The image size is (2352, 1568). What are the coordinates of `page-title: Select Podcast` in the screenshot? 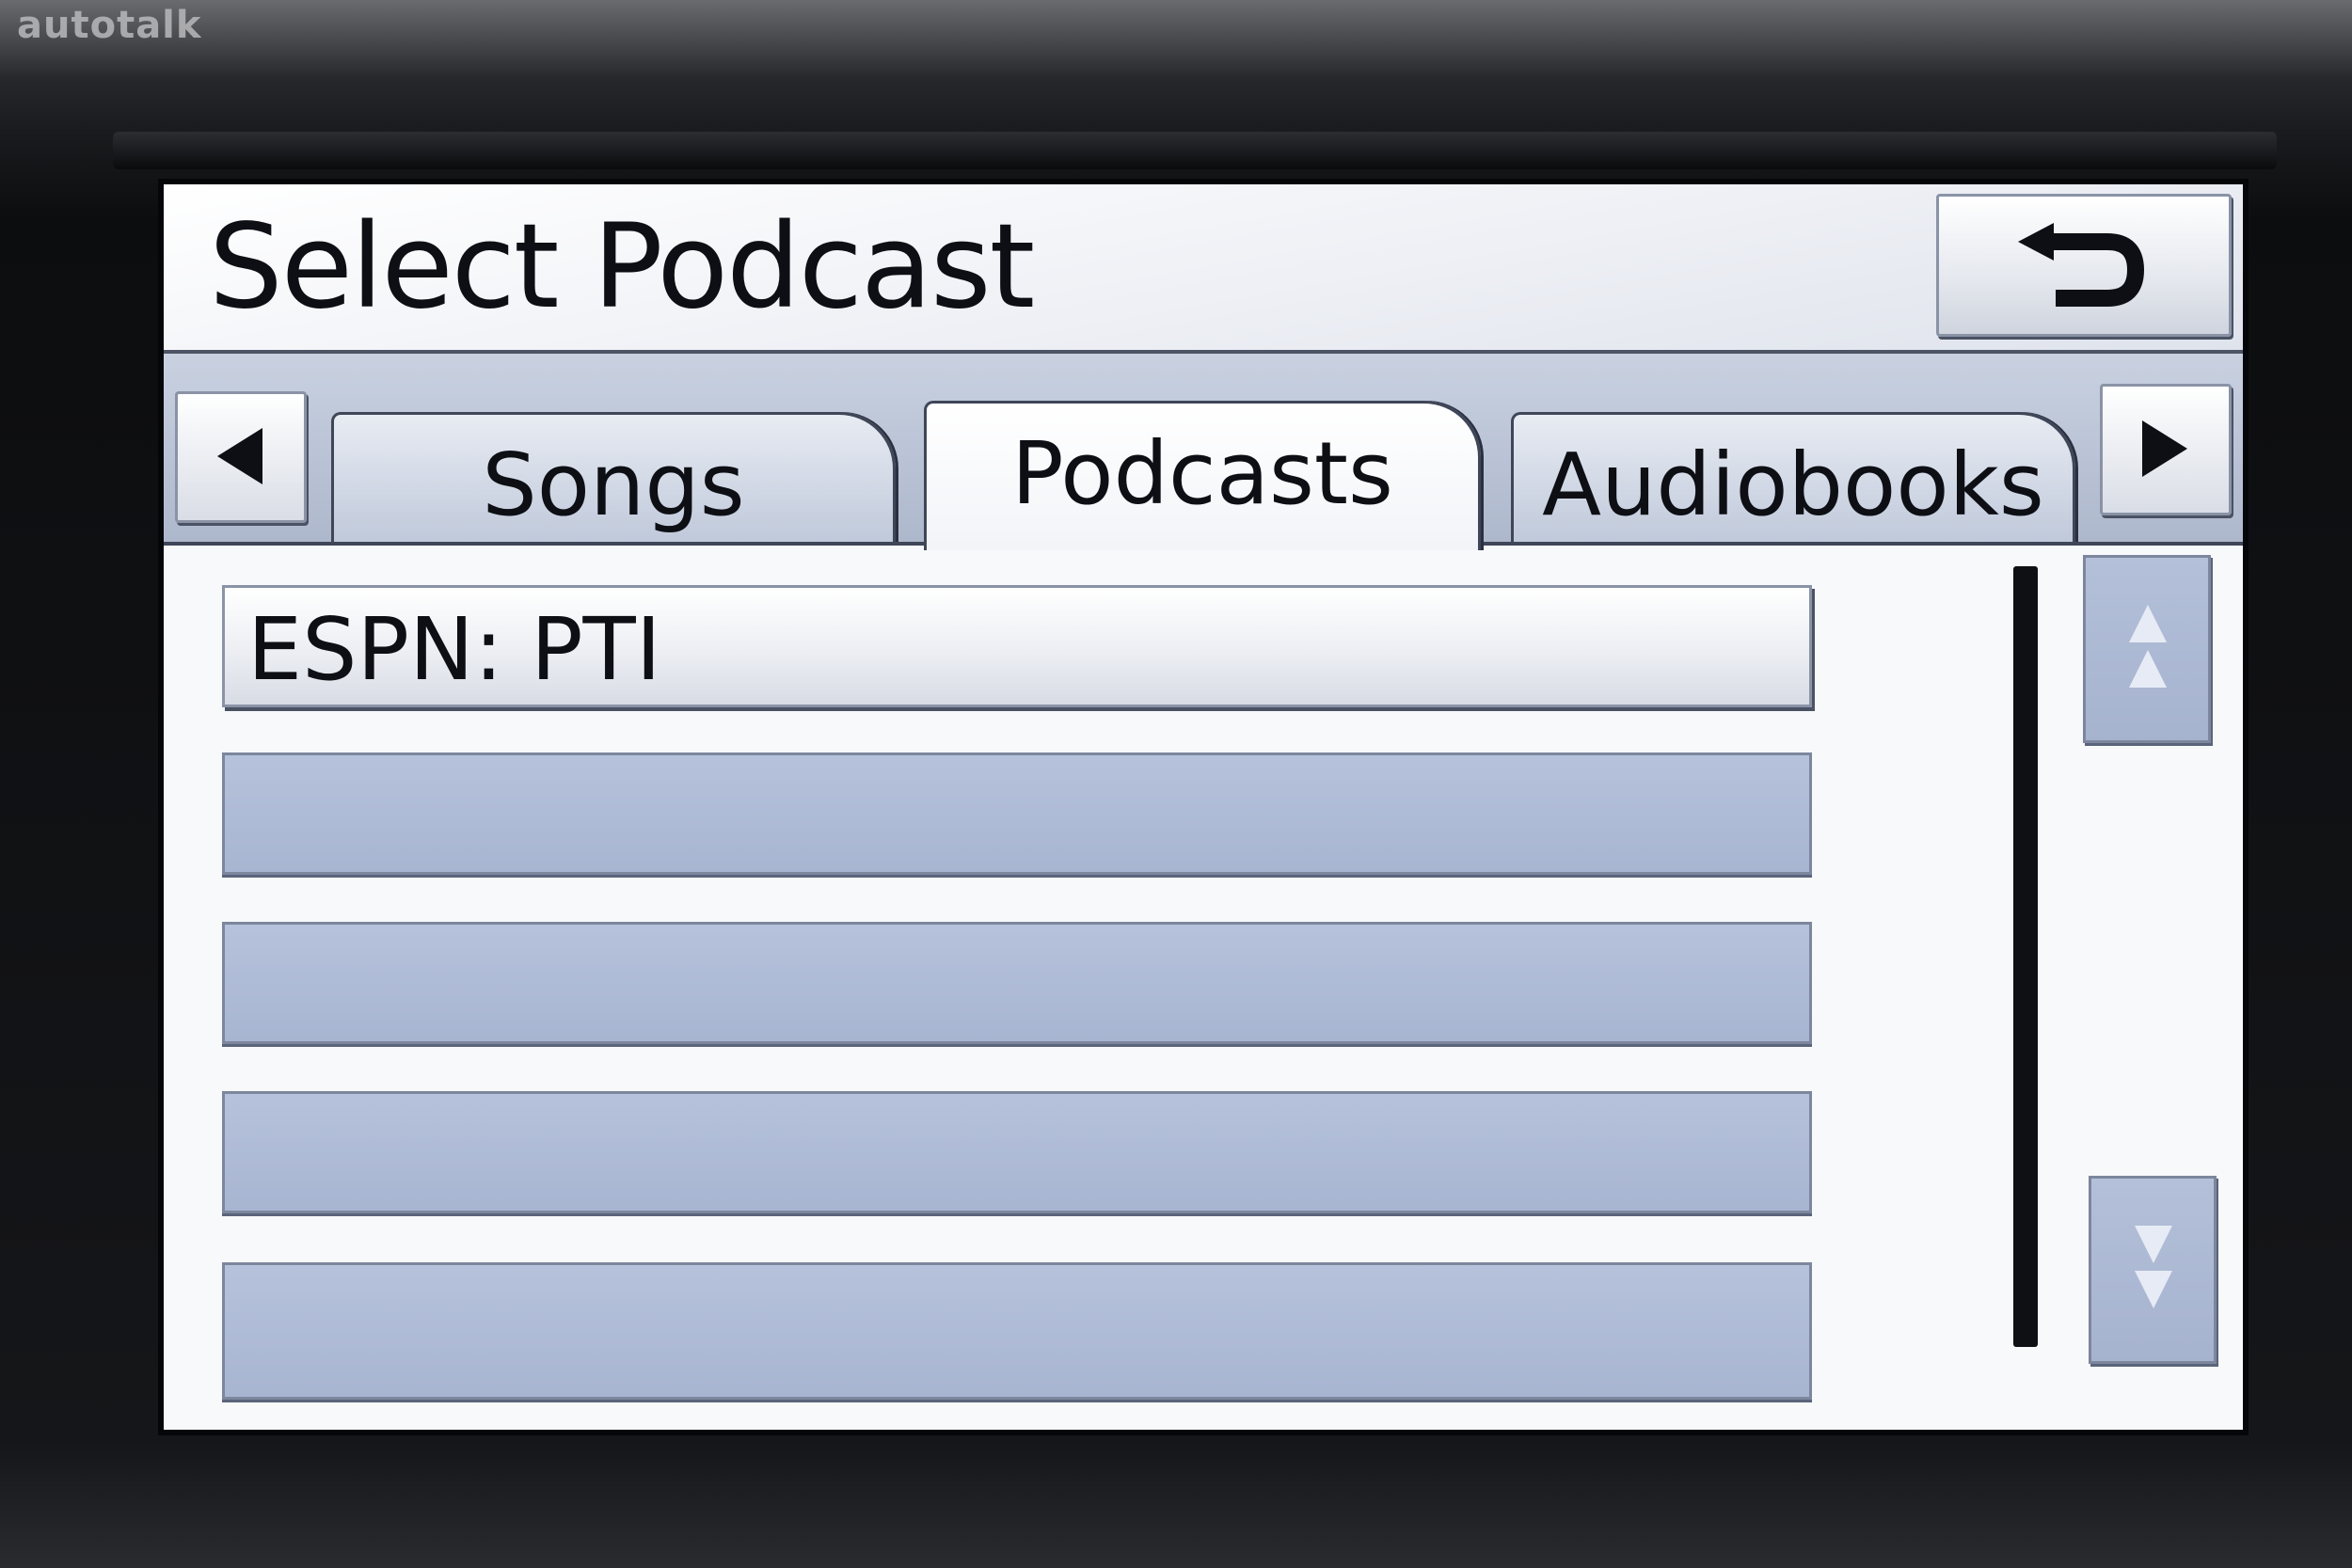 It's located at (622, 267).